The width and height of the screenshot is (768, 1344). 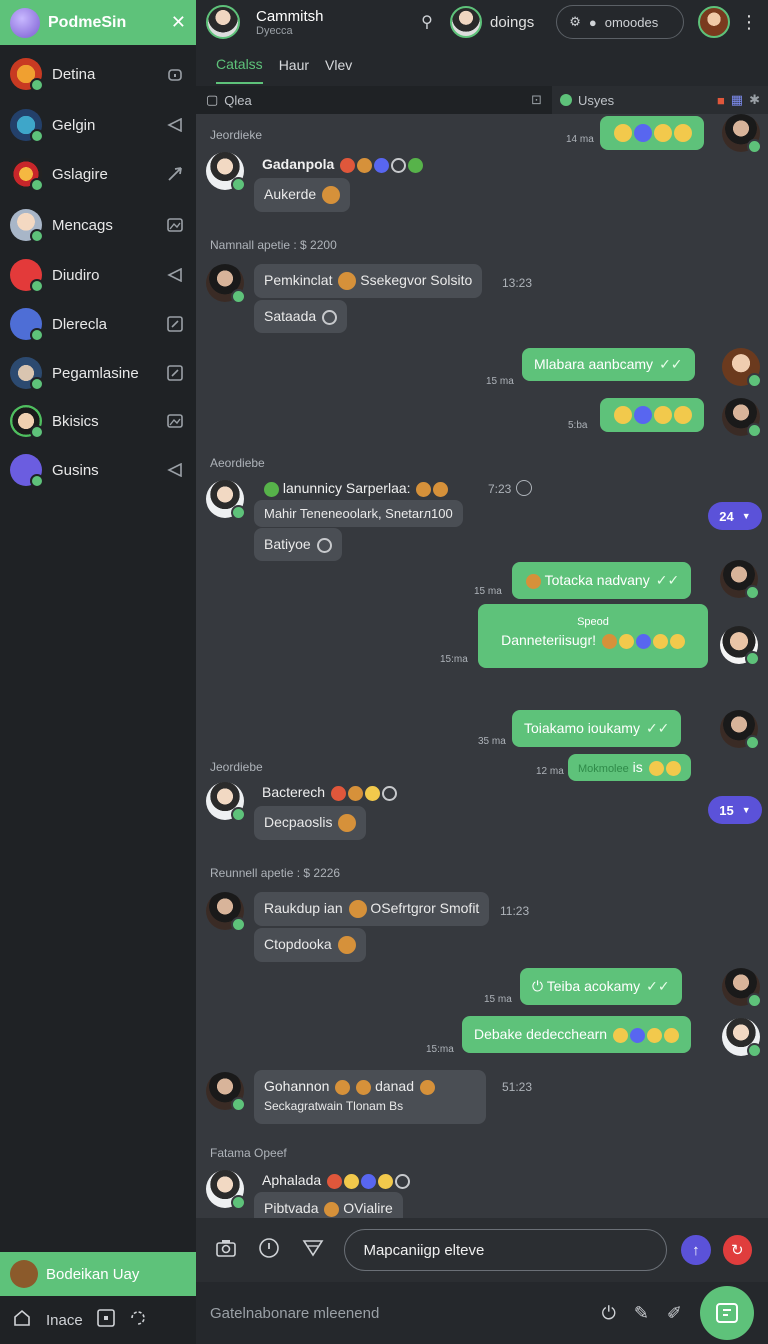 I want to click on grid-icon: ▦, so click(x=737, y=100).